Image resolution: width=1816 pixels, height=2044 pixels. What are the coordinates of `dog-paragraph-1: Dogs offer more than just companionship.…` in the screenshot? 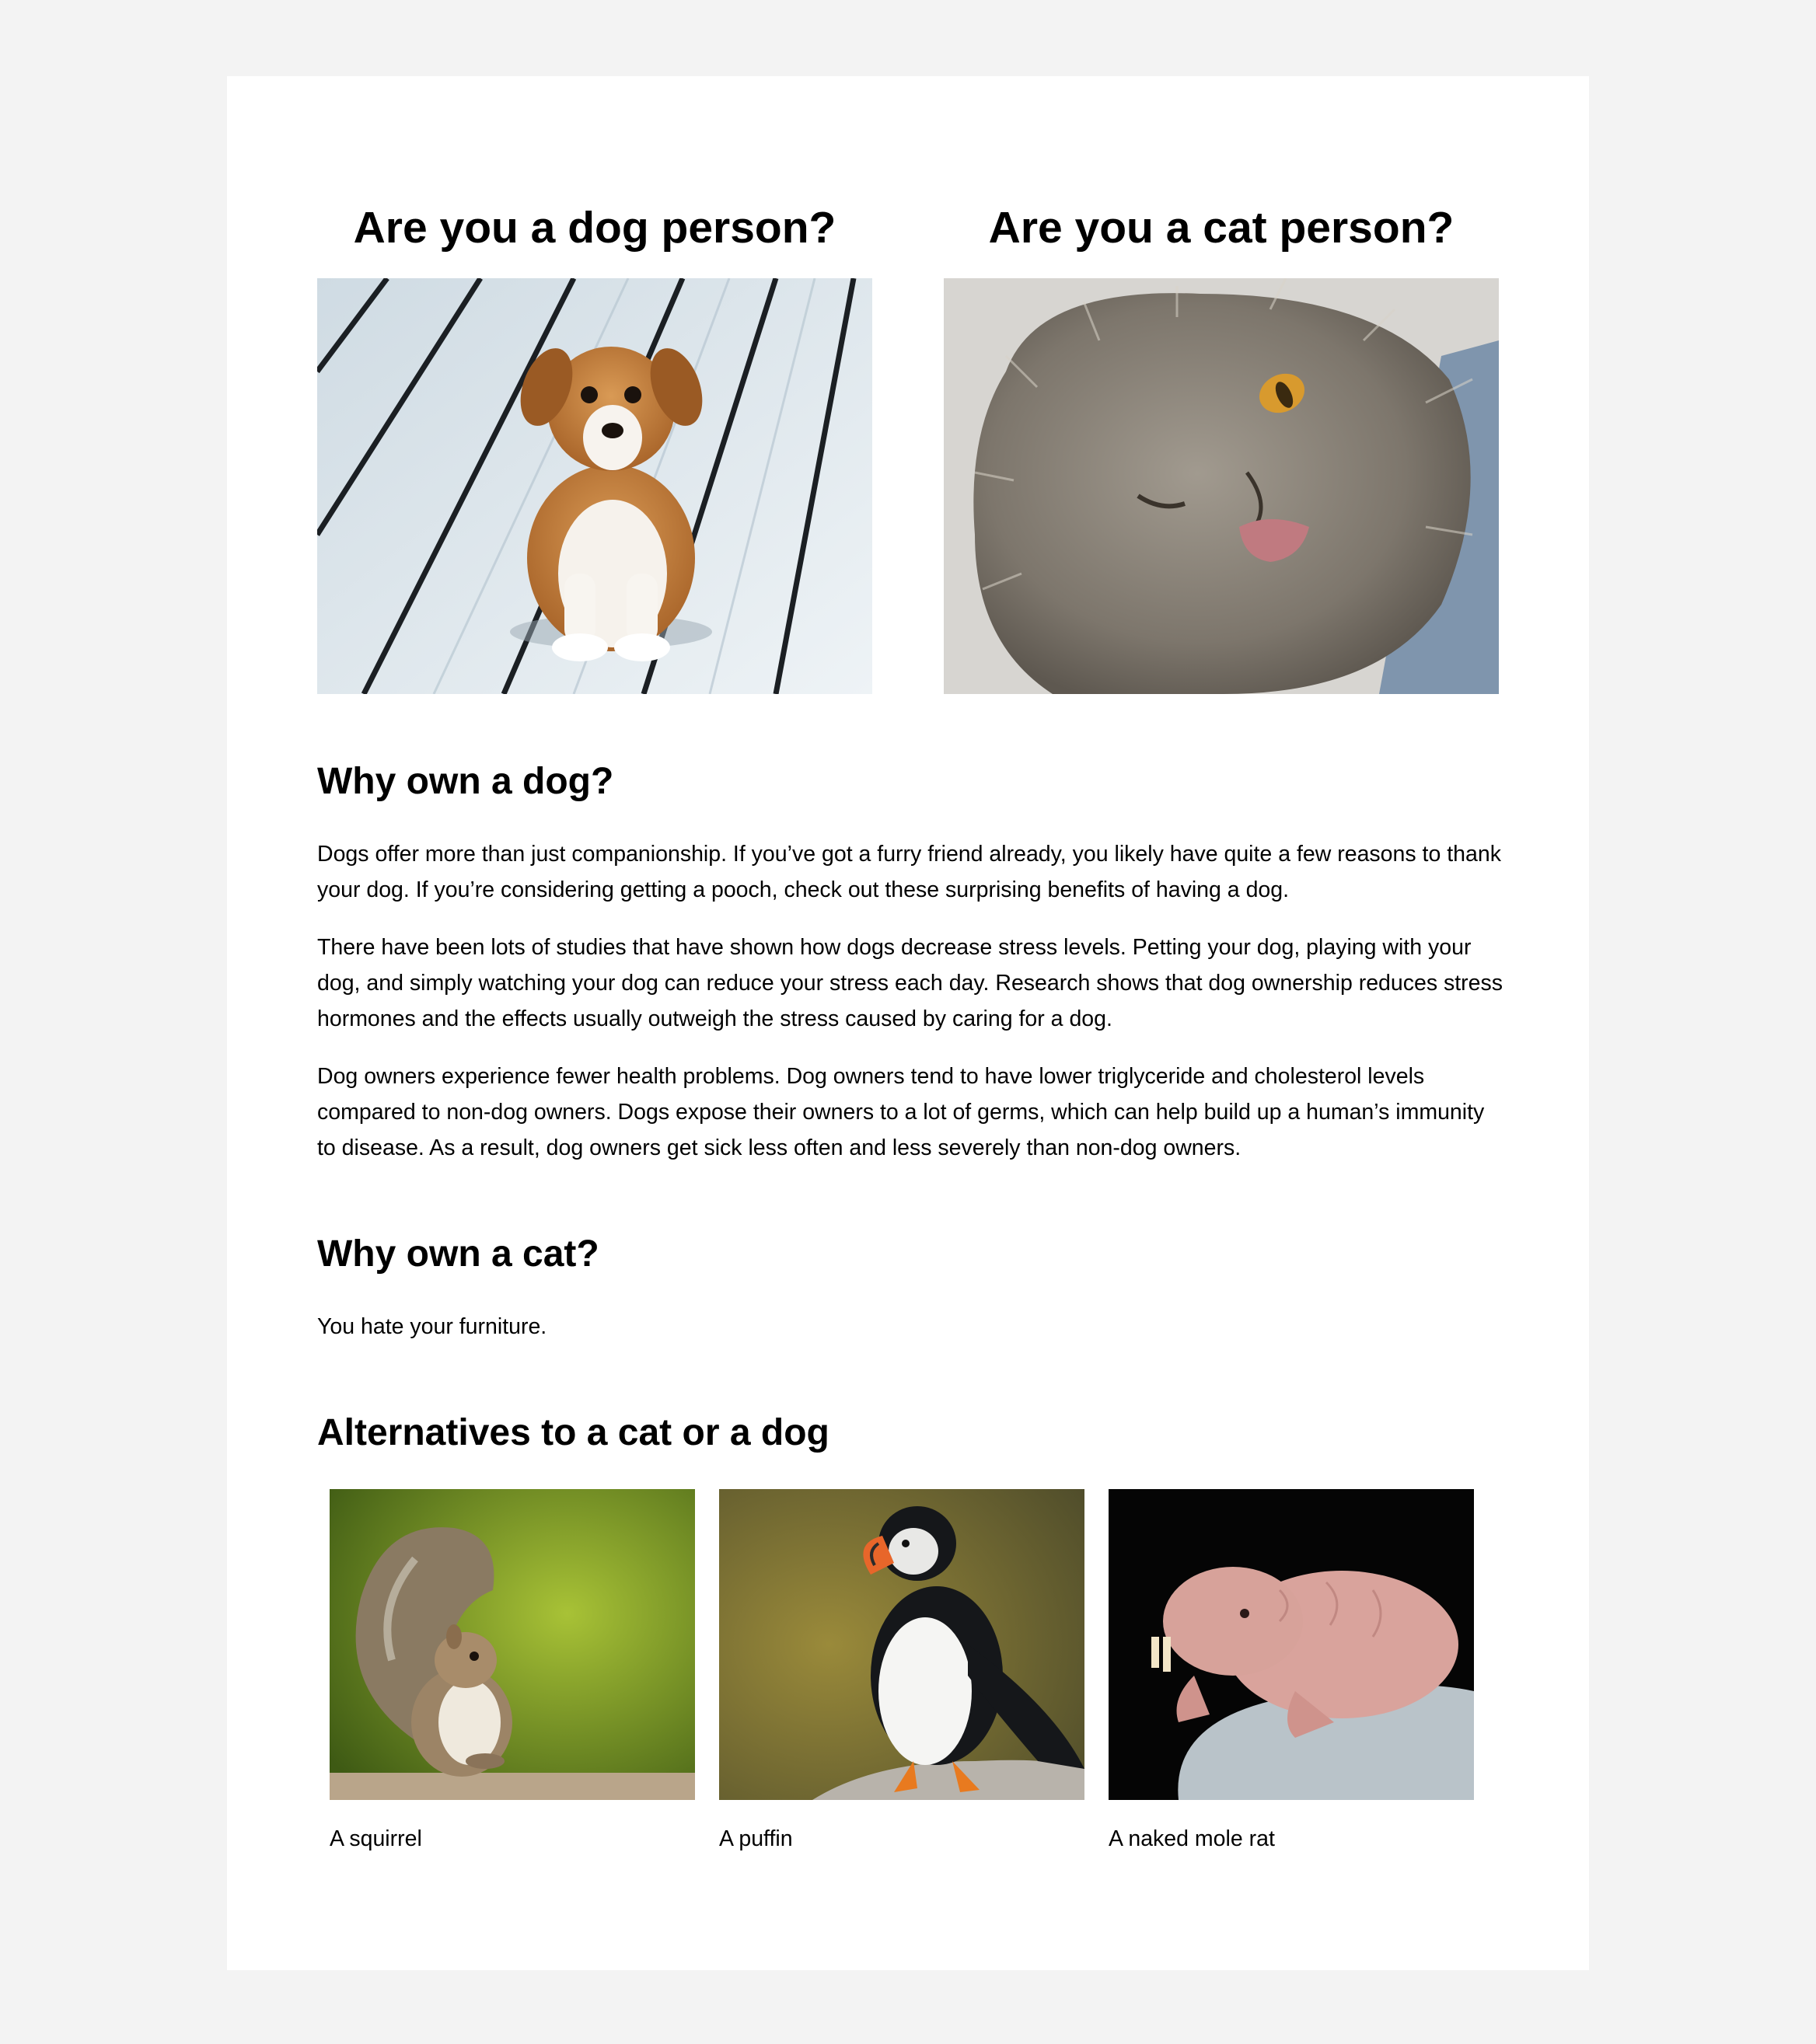 It's located at (909, 872).